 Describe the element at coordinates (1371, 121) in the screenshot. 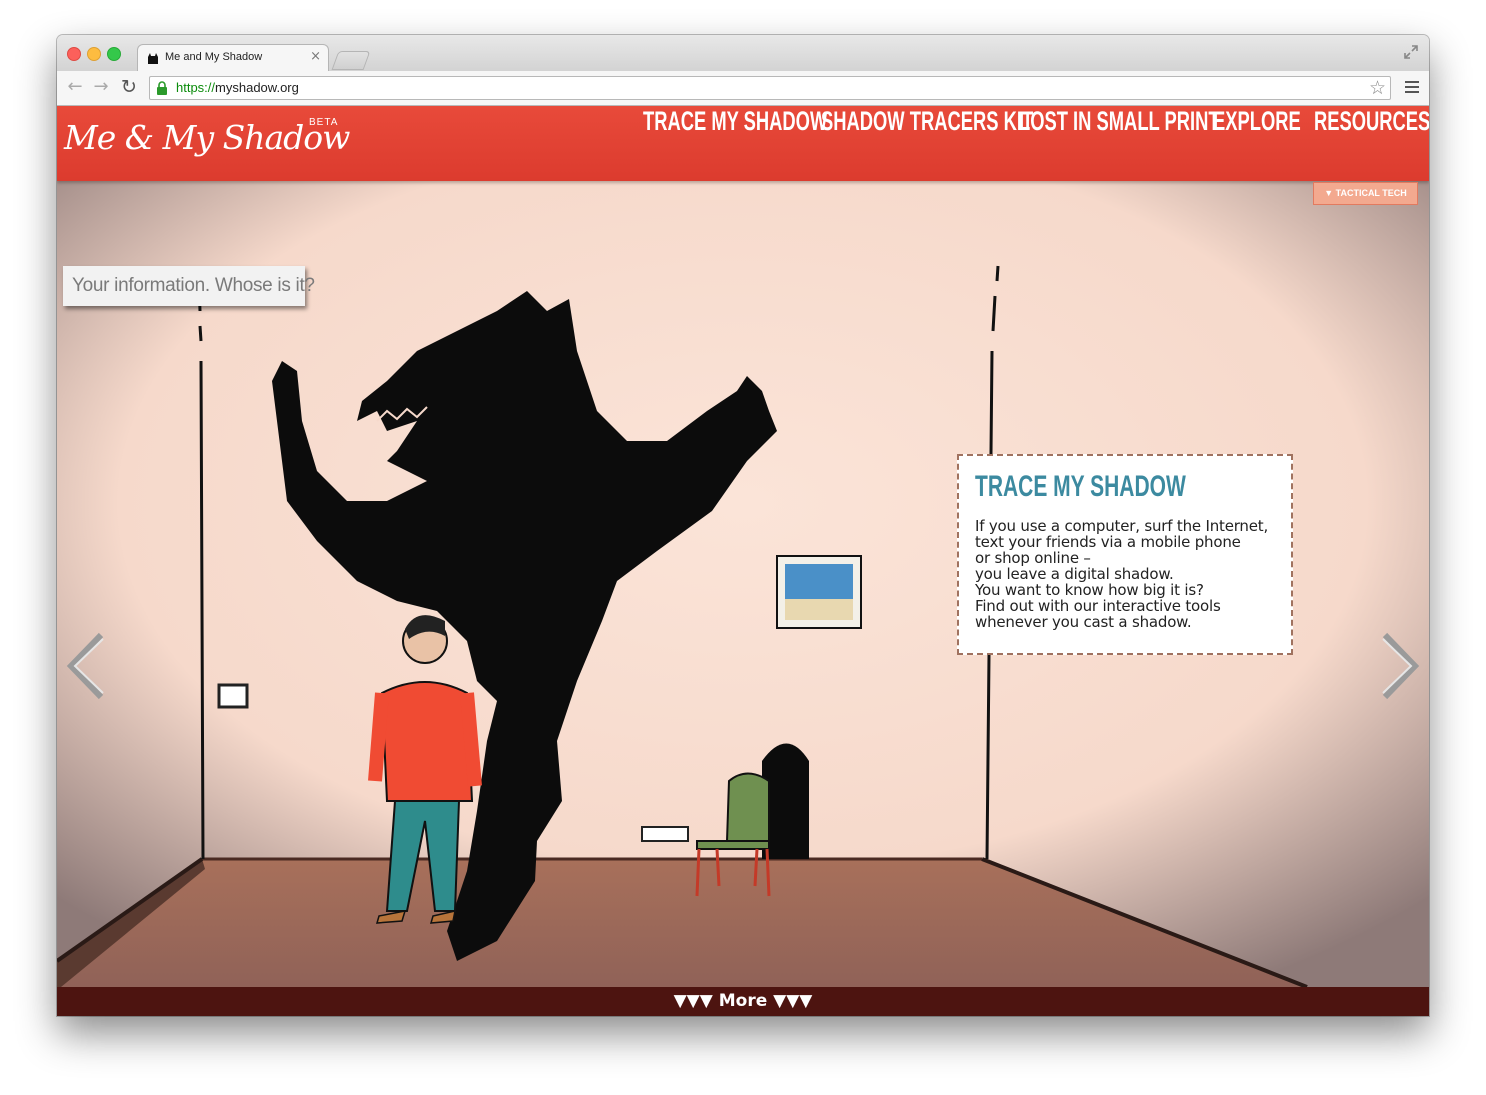

I see `nav-resources: RESOURCES` at that location.